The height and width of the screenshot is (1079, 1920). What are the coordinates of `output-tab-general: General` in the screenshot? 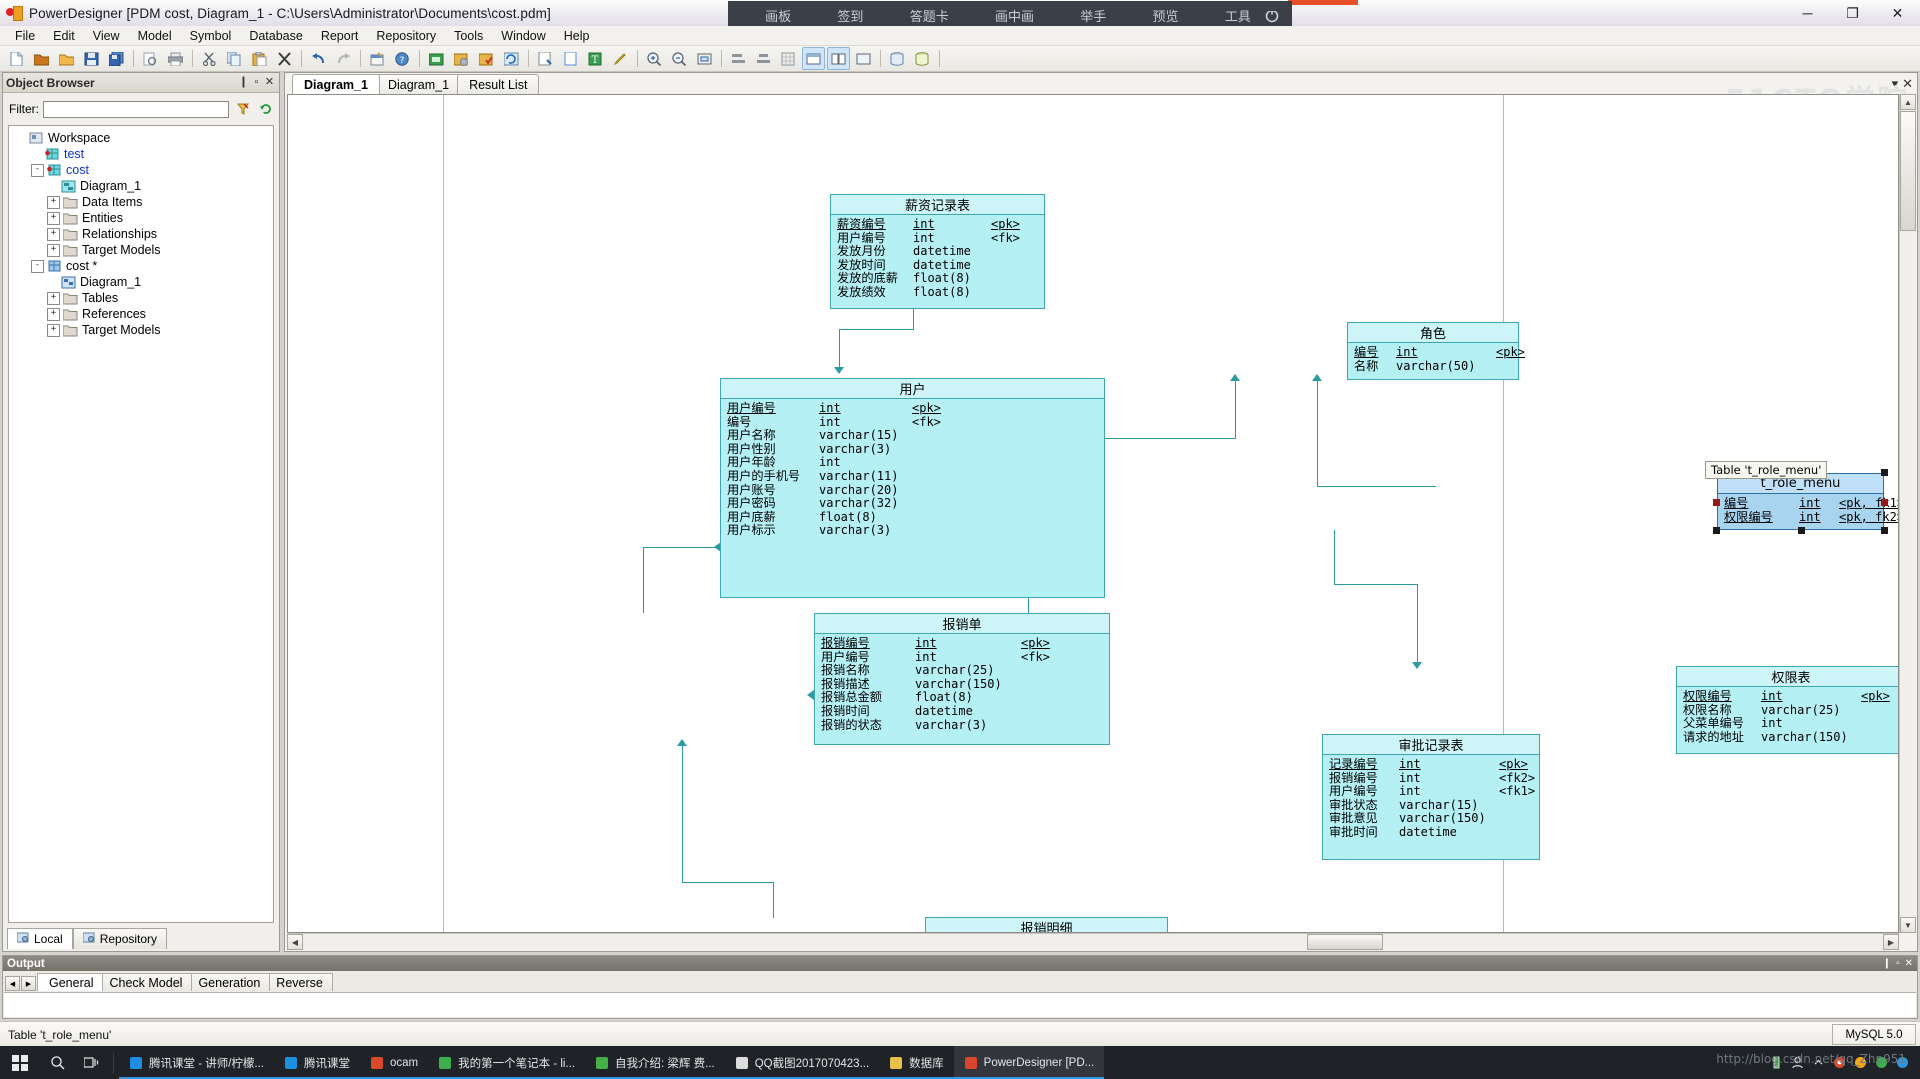 It's located at (70, 982).